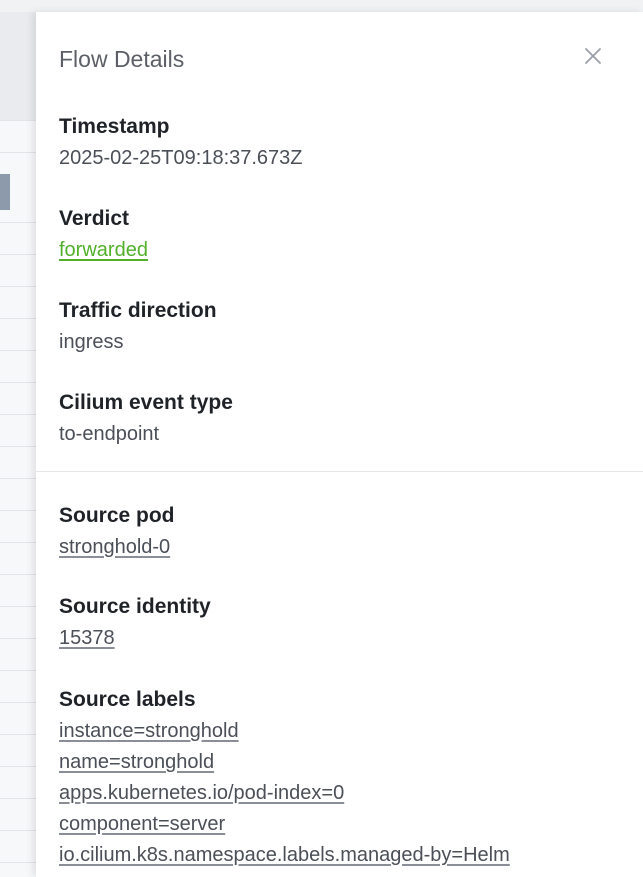 The width and height of the screenshot is (643, 877). Describe the element at coordinates (122, 59) in the screenshot. I see `panel-title: Flow Details` at that location.